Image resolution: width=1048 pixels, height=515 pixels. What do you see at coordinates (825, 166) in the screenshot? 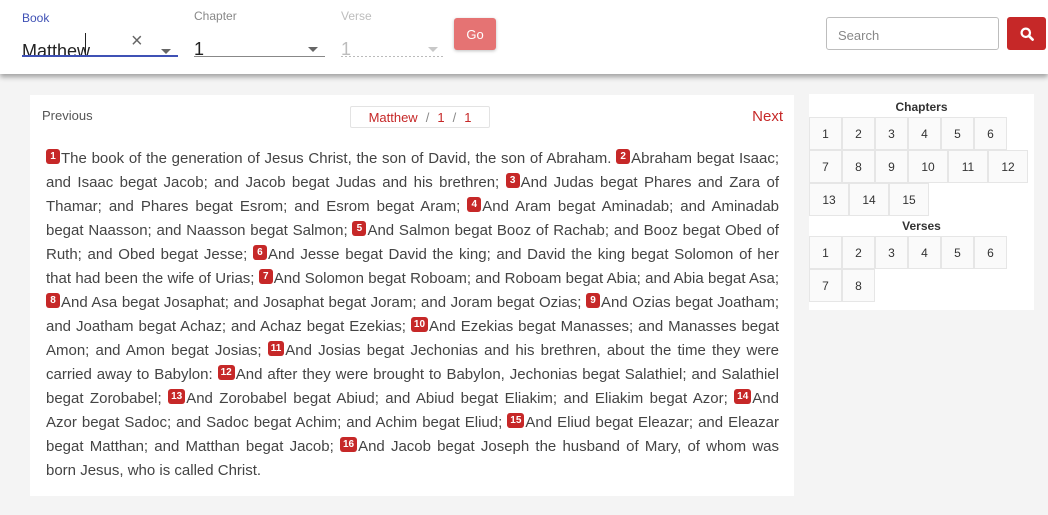
I see `chapter-button: 7` at bounding box center [825, 166].